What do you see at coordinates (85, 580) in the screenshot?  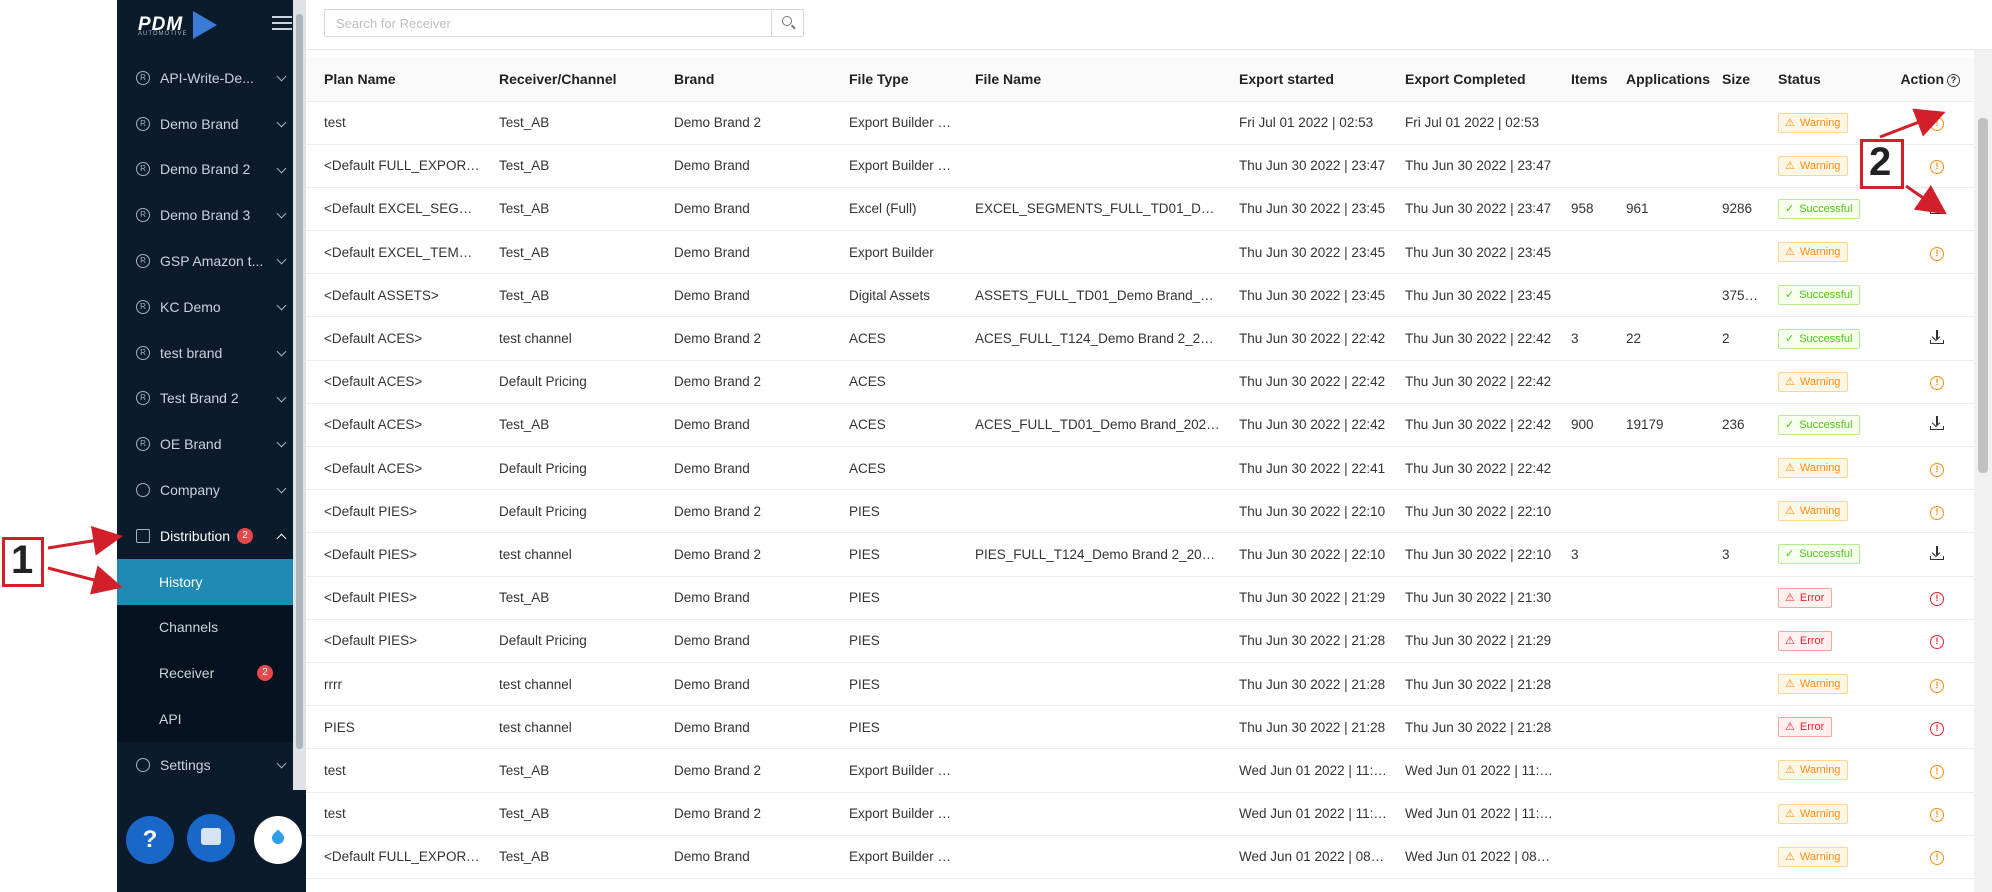 I see `arrow-to-history` at bounding box center [85, 580].